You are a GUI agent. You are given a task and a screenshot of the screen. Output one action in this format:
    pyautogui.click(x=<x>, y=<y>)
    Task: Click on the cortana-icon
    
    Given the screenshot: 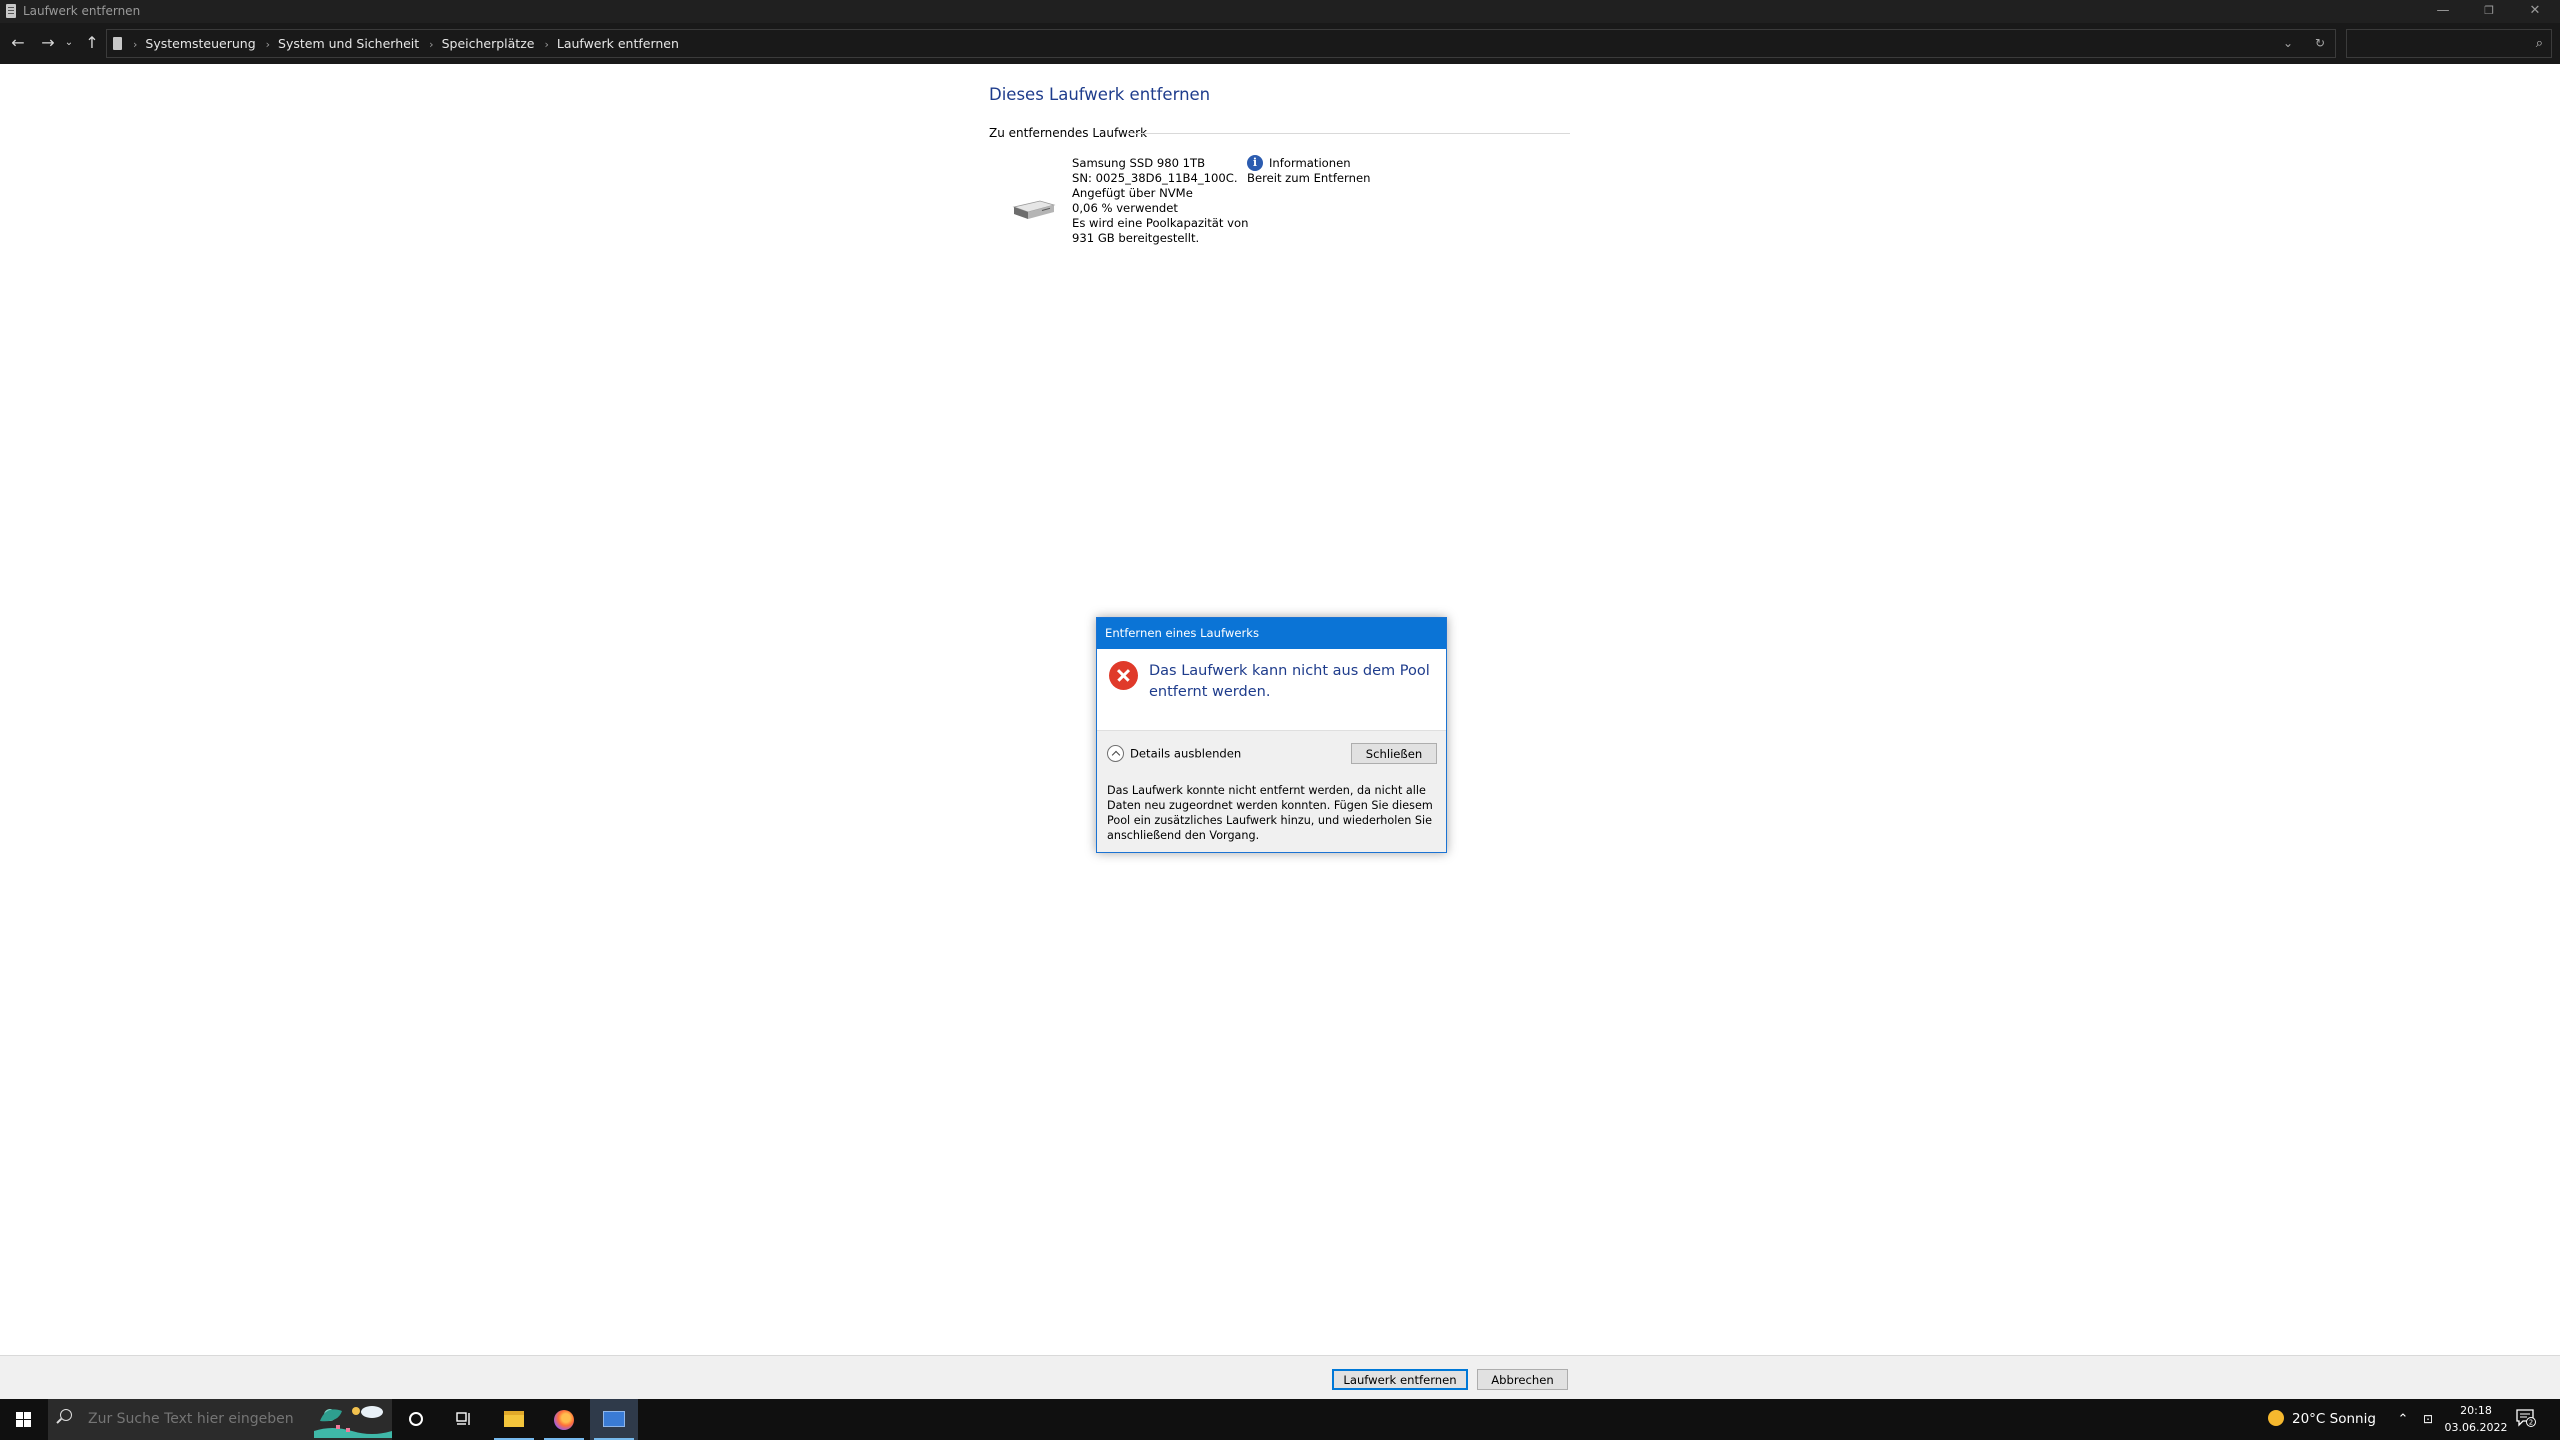 What is the action you would take?
    pyautogui.click(x=416, y=1419)
    